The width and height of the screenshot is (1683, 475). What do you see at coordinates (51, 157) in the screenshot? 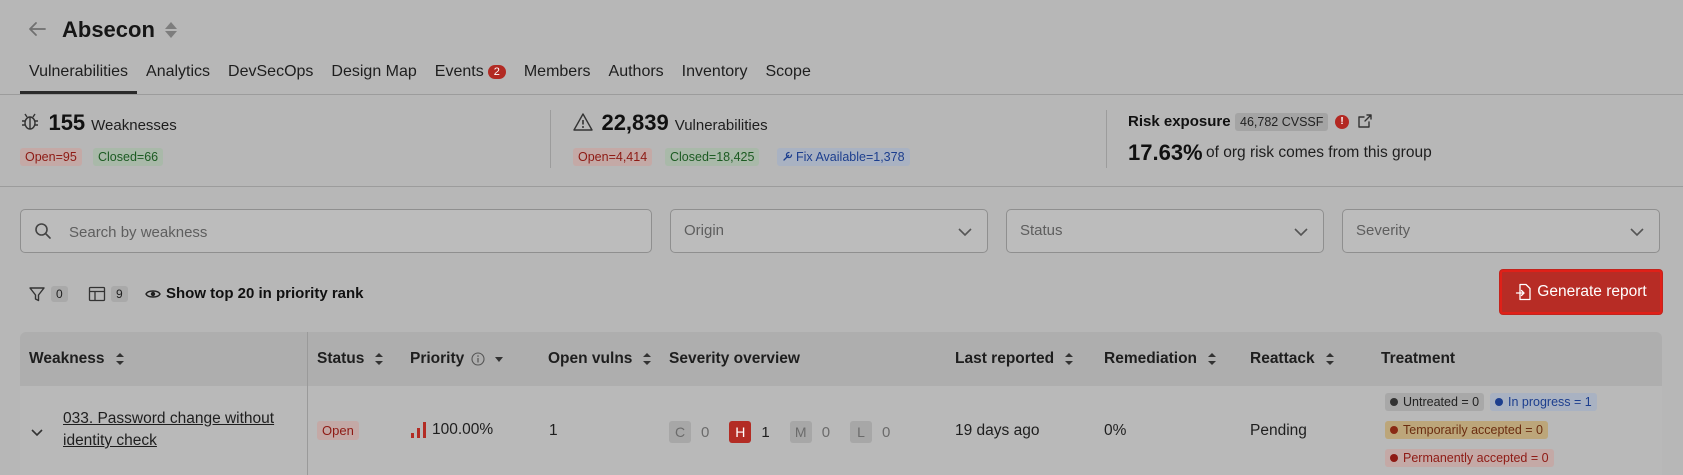
I see `weaknesses-open-badge: Open=95` at bounding box center [51, 157].